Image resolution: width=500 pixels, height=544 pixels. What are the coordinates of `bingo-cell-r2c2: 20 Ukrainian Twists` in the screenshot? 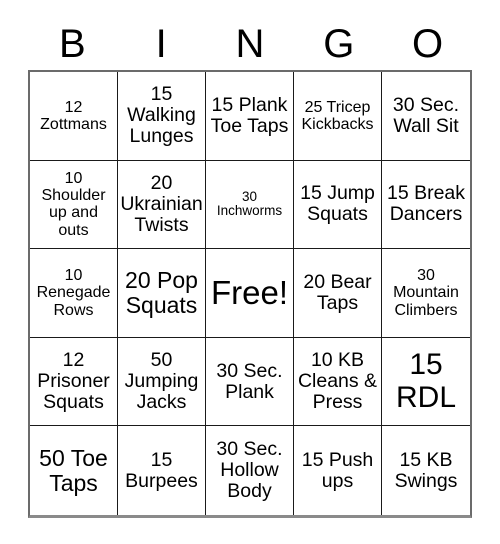 It's located at (162, 205).